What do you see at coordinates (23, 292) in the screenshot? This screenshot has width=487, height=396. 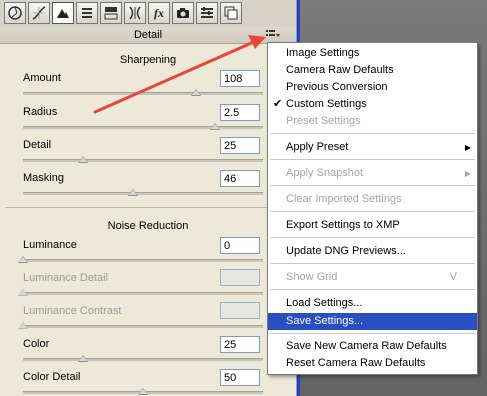 I see `luminance-detail-slider-thumb` at bounding box center [23, 292].